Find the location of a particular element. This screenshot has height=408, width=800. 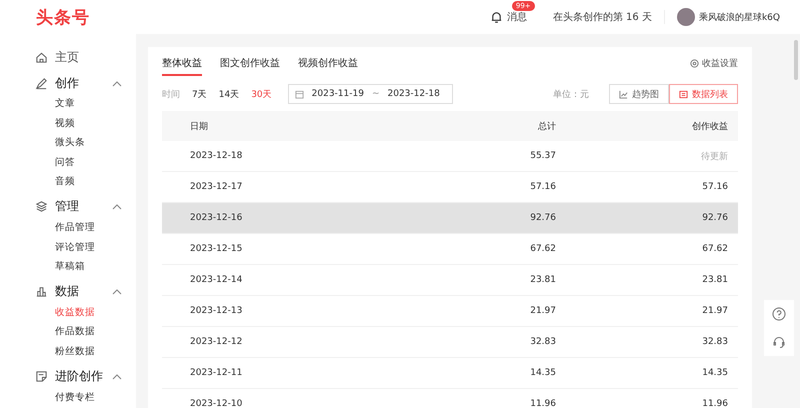

headset-icon is located at coordinates (779, 342).